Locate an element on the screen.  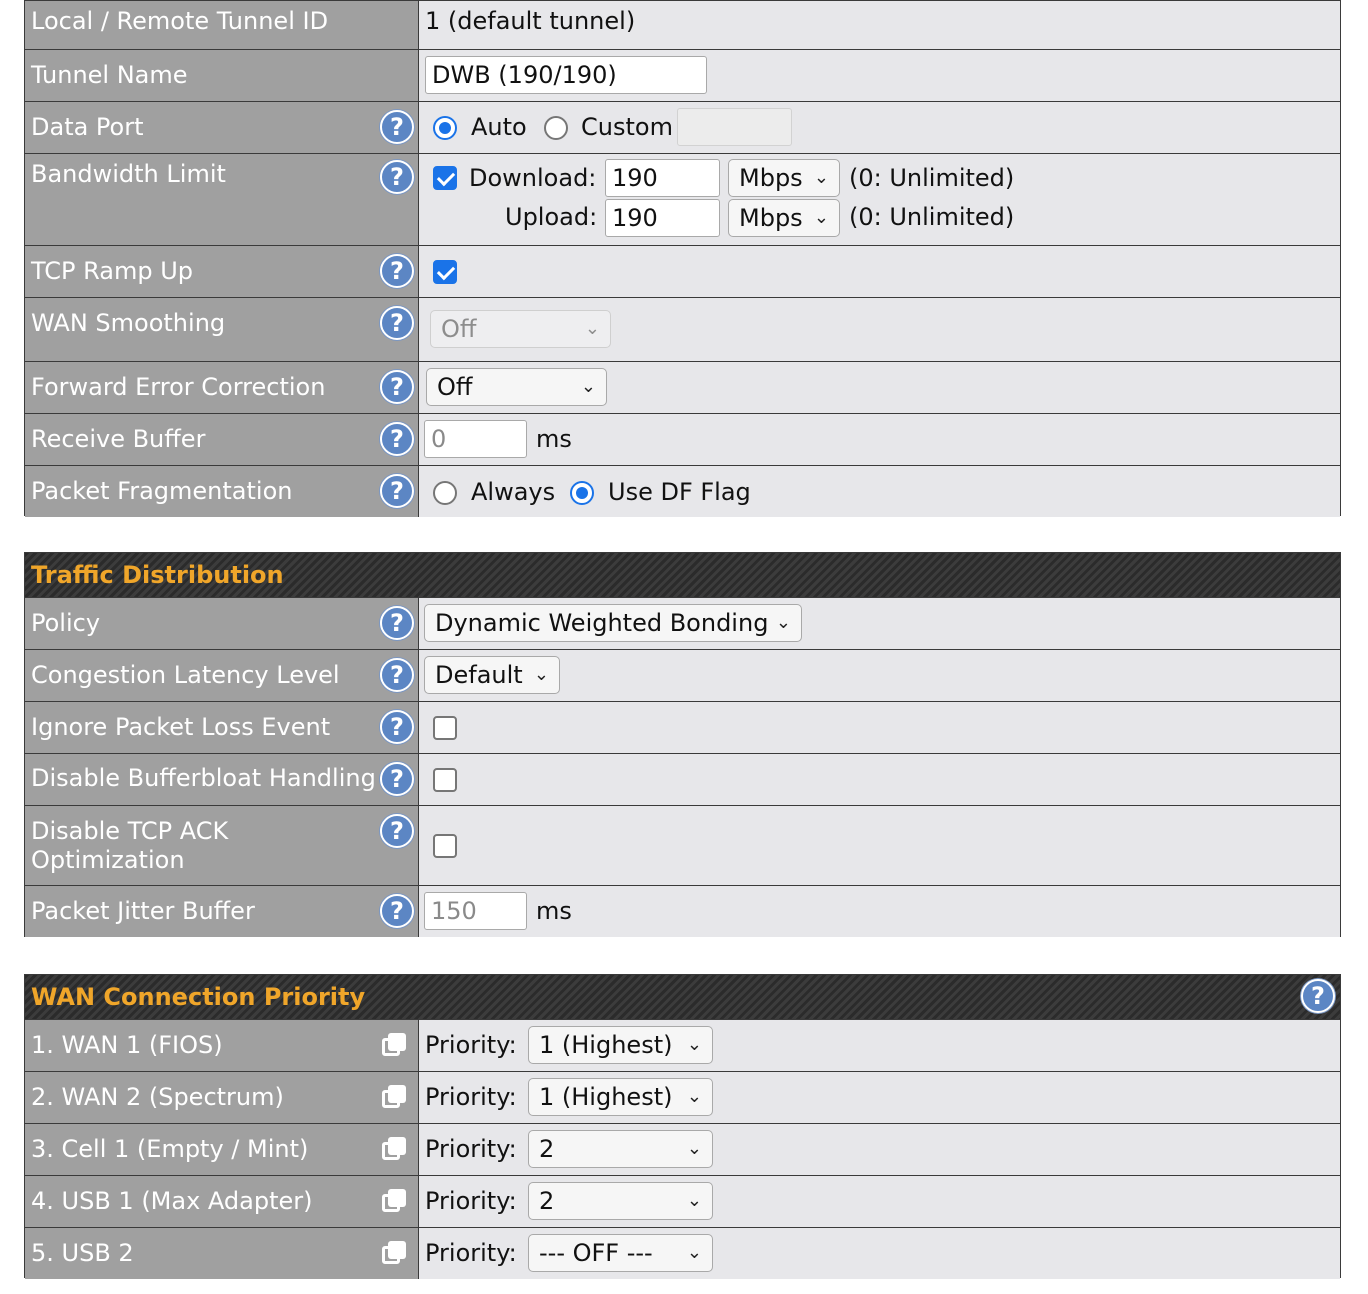
wan-row: 4. USB 1 (Max Adapter) Priority: 2 ⌄ is located at coordinates (682, 1201).